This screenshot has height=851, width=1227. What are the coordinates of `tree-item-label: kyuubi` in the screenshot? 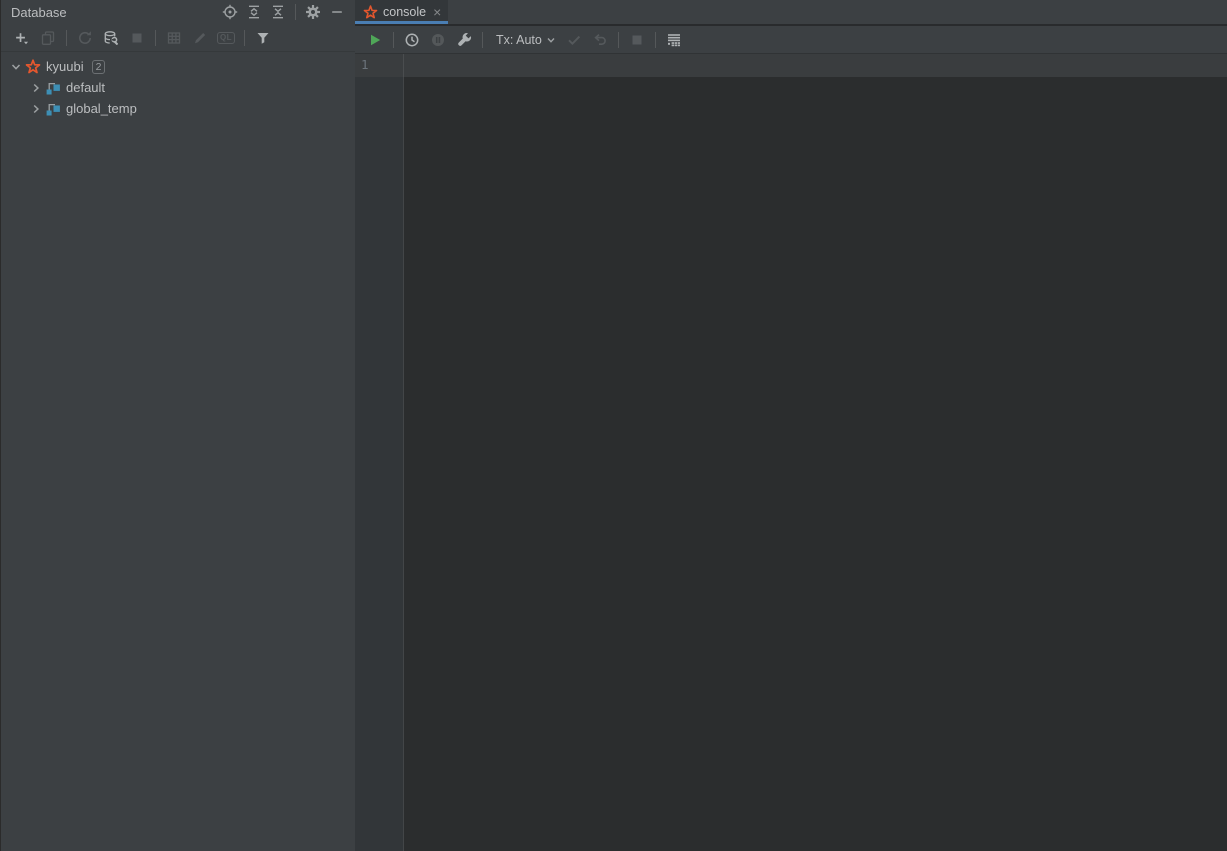 It's located at (65, 66).